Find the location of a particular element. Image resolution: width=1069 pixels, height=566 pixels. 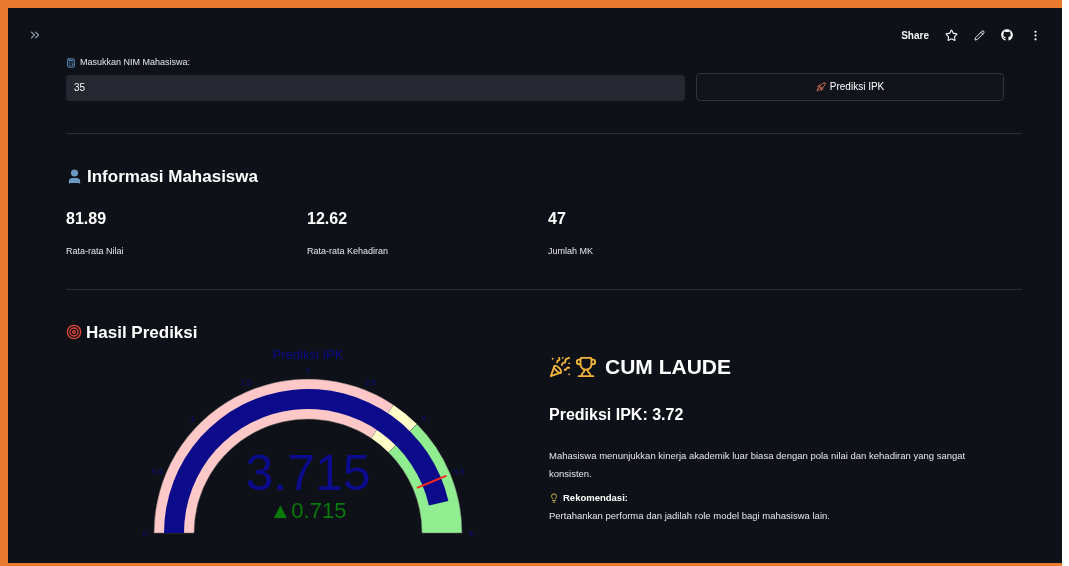

gauge-tick-label: 1.5 is located at coordinates (245, 383).